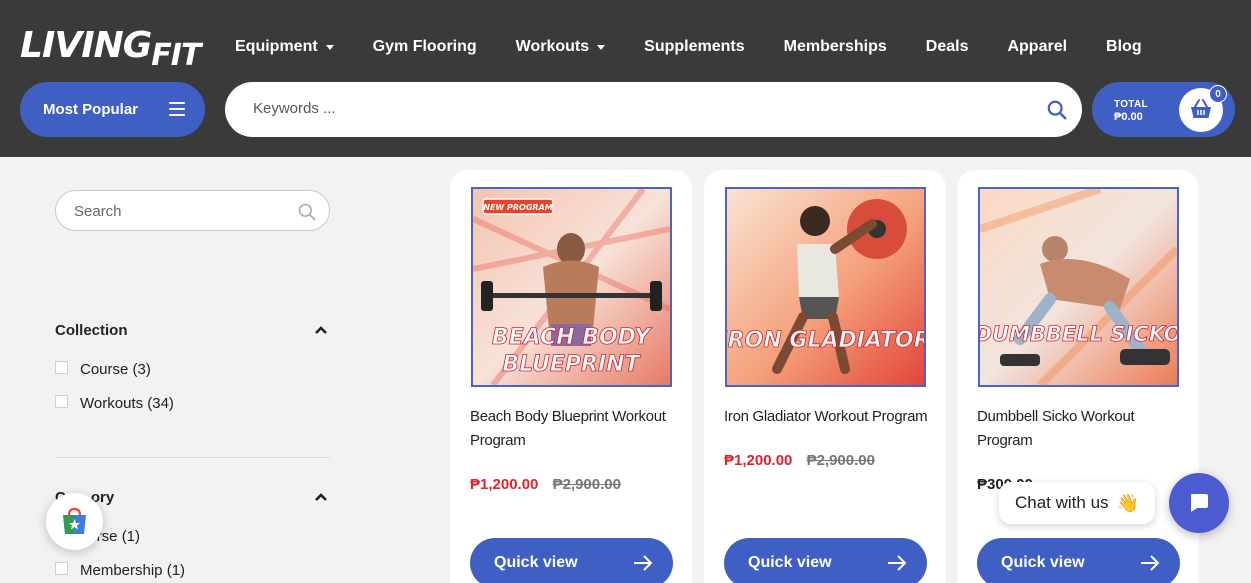 The height and width of the screenshot is (583, 1251). Describe the element at coordinates (1079, 429) in the screenshot. I see `product-title: Dumbbell Sicko Workout Program` at that location.